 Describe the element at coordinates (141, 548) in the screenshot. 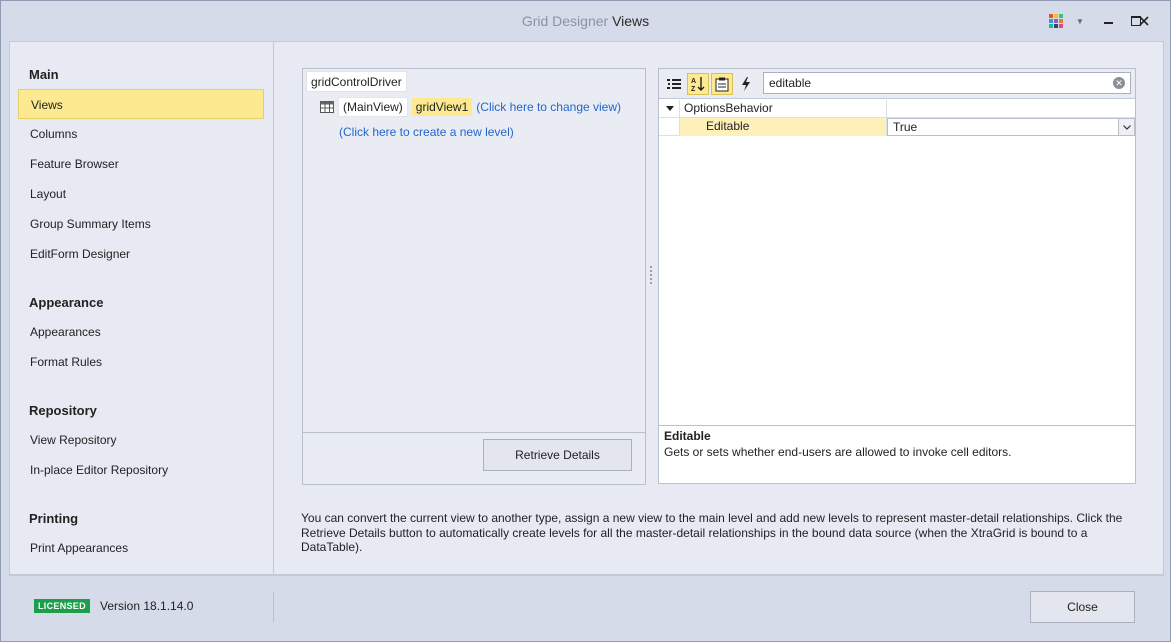

I see `sidebar-item-print-appearances: Print Appearances` at that location.